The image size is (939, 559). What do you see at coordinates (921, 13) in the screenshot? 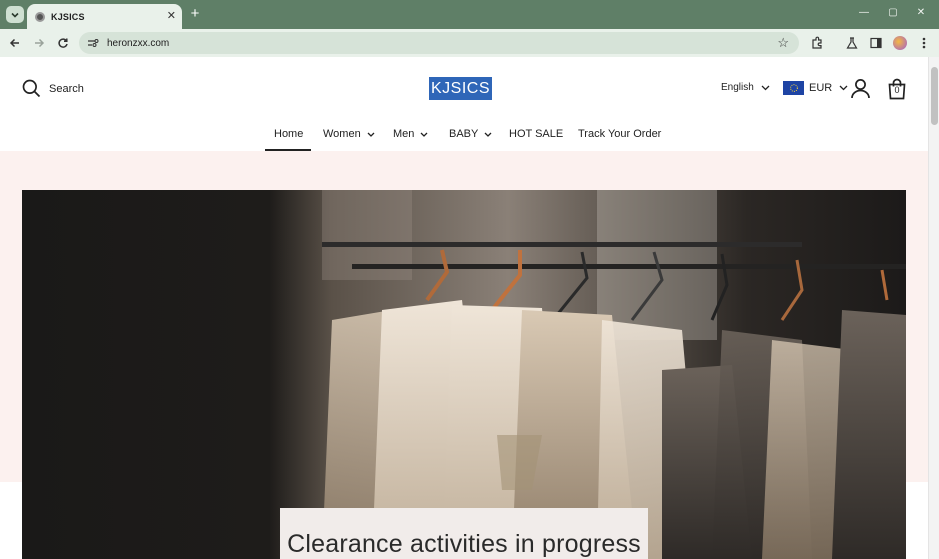
I see `close-window-button: ✕` at bounding box center [921, 13].